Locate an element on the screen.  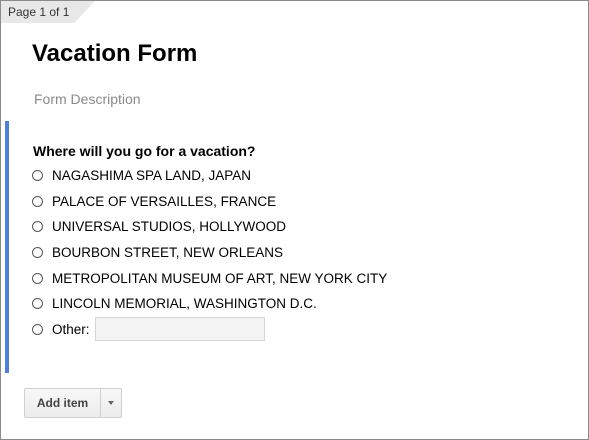
add-item-dropdown-button is located at coordinates (111, 403).